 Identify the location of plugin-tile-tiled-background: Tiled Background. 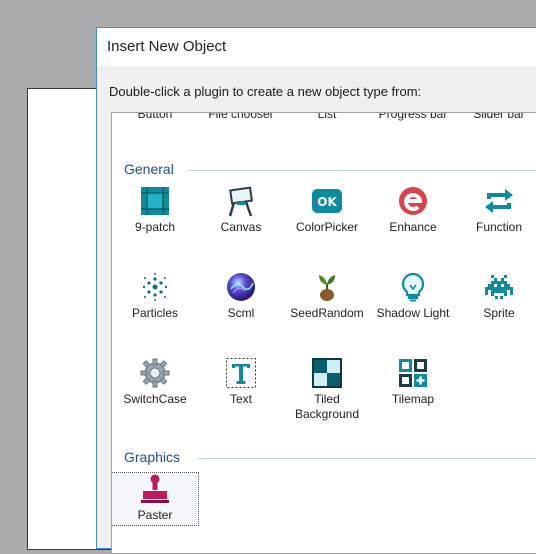
(327, 392).